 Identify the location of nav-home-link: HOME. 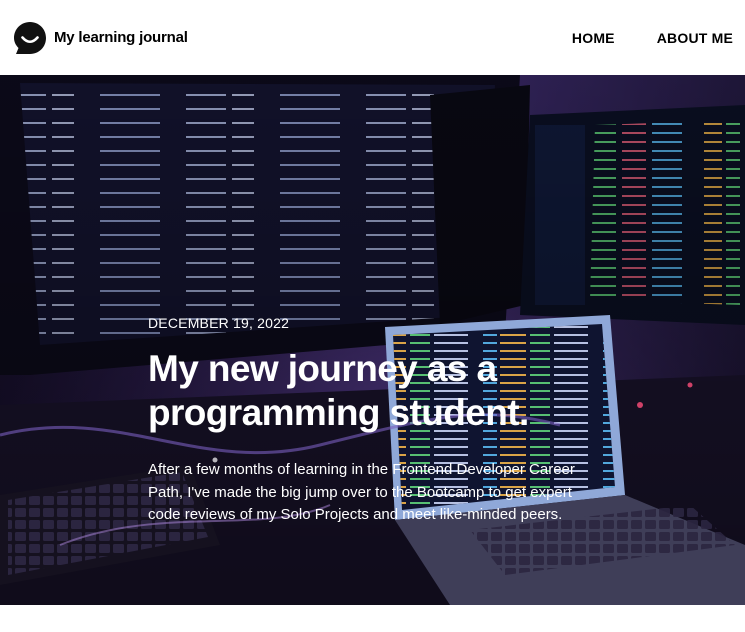
(593, 38).